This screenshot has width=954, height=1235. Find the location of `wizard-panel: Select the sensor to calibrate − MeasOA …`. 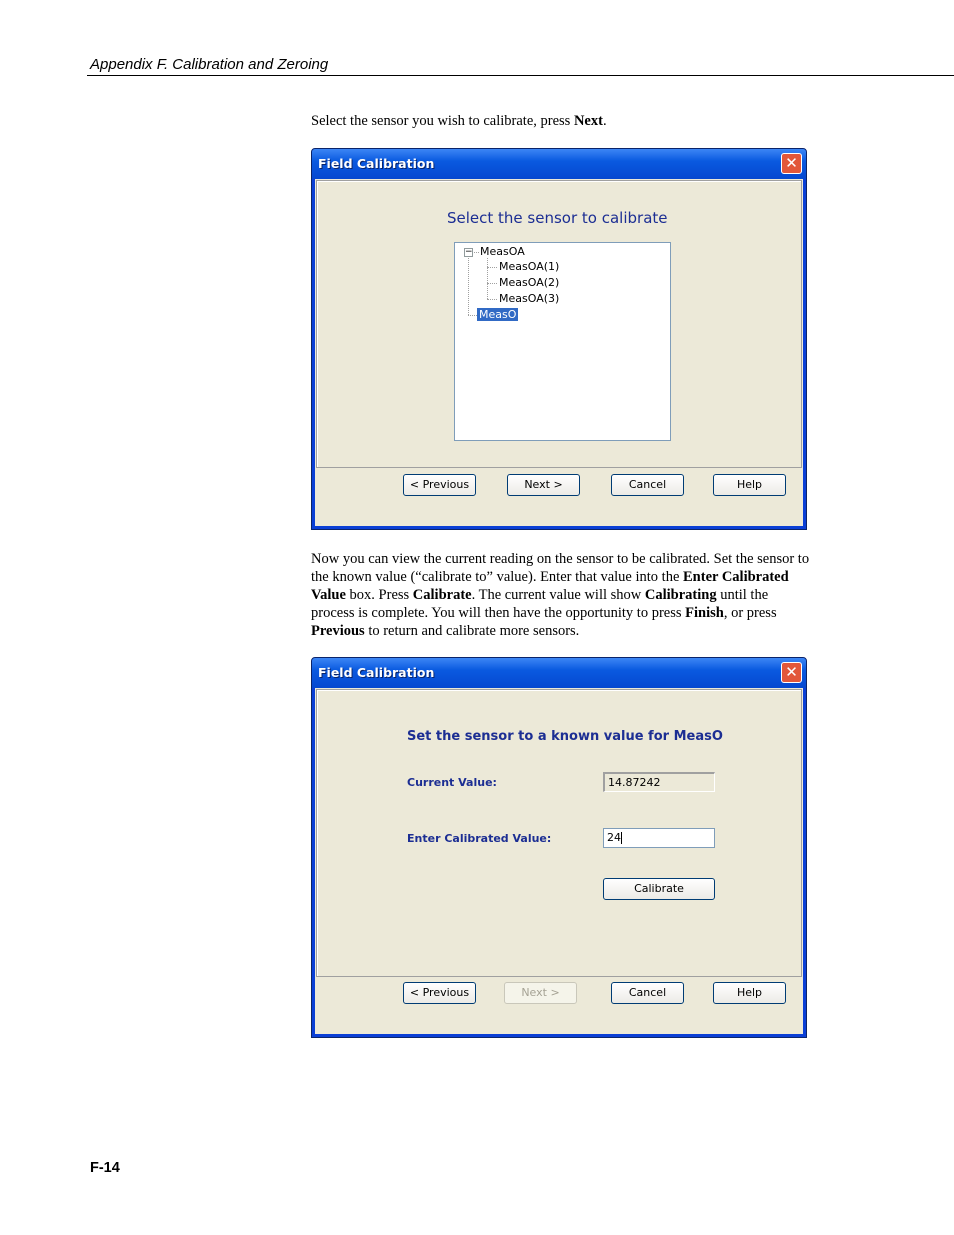

wizard-panel: Select the sensor to calibrate − MeasOA … is located at coordinates (559, 324).